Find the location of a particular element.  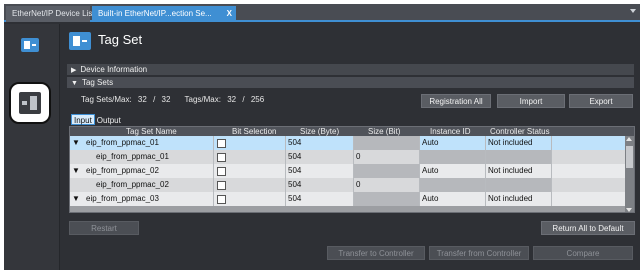

tab-output: Output is located at coordinates (109, 120).